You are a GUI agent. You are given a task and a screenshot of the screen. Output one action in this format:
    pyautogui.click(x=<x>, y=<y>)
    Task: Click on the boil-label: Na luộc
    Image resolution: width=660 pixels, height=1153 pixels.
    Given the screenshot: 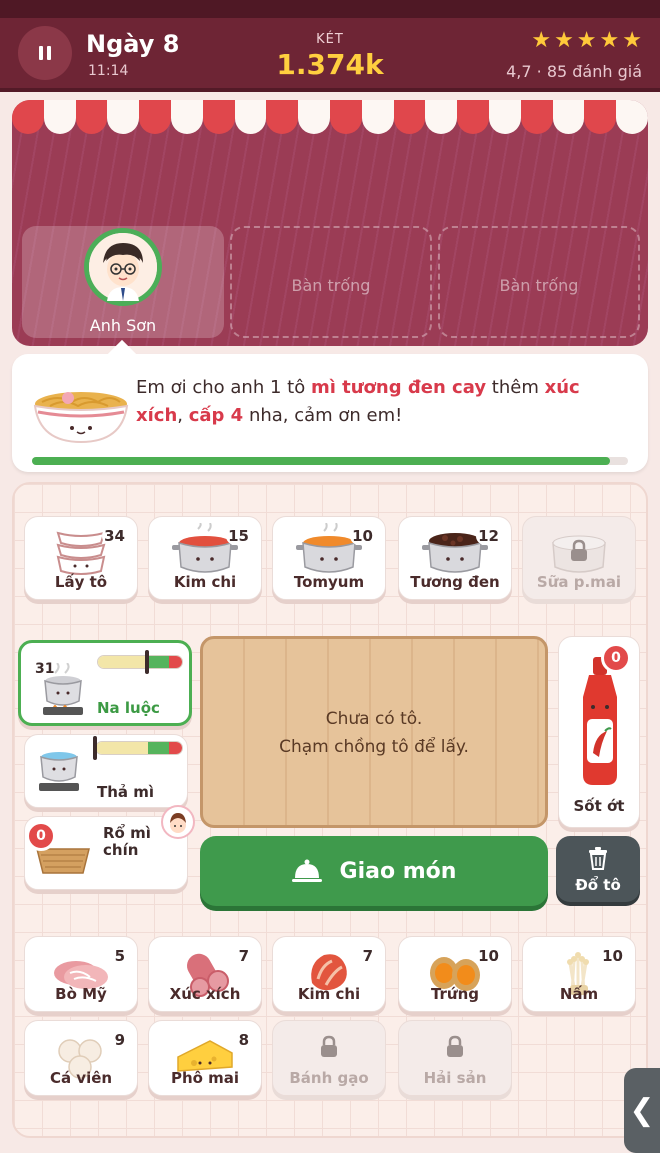 What is the action you would take?
    pyautogui.click(x=128, y=708)
    